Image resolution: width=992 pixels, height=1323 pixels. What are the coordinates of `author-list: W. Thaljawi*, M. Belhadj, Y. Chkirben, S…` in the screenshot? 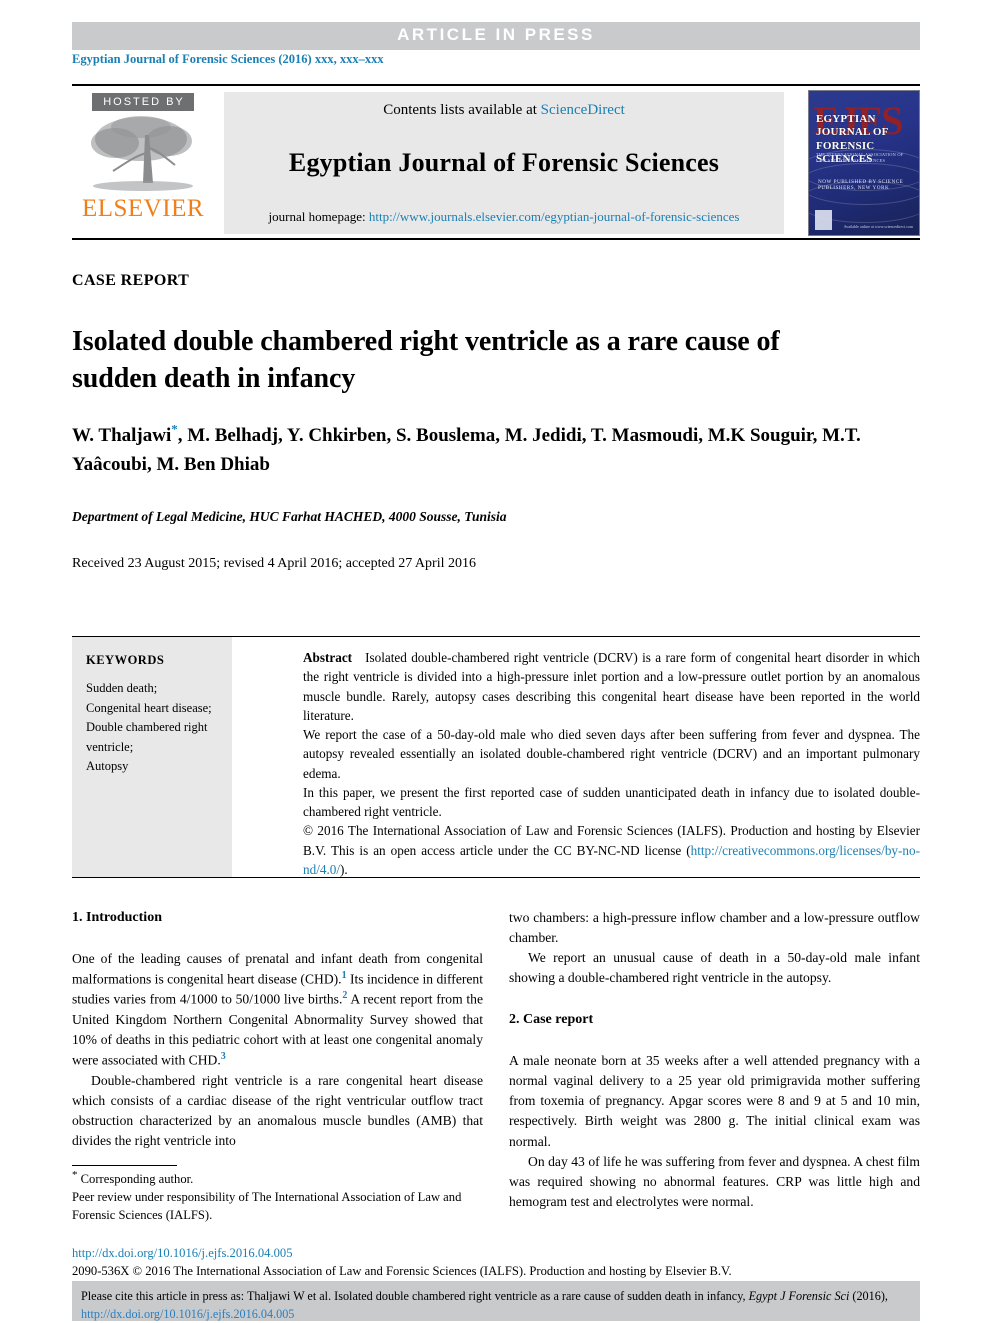 It's located at (472, 449).